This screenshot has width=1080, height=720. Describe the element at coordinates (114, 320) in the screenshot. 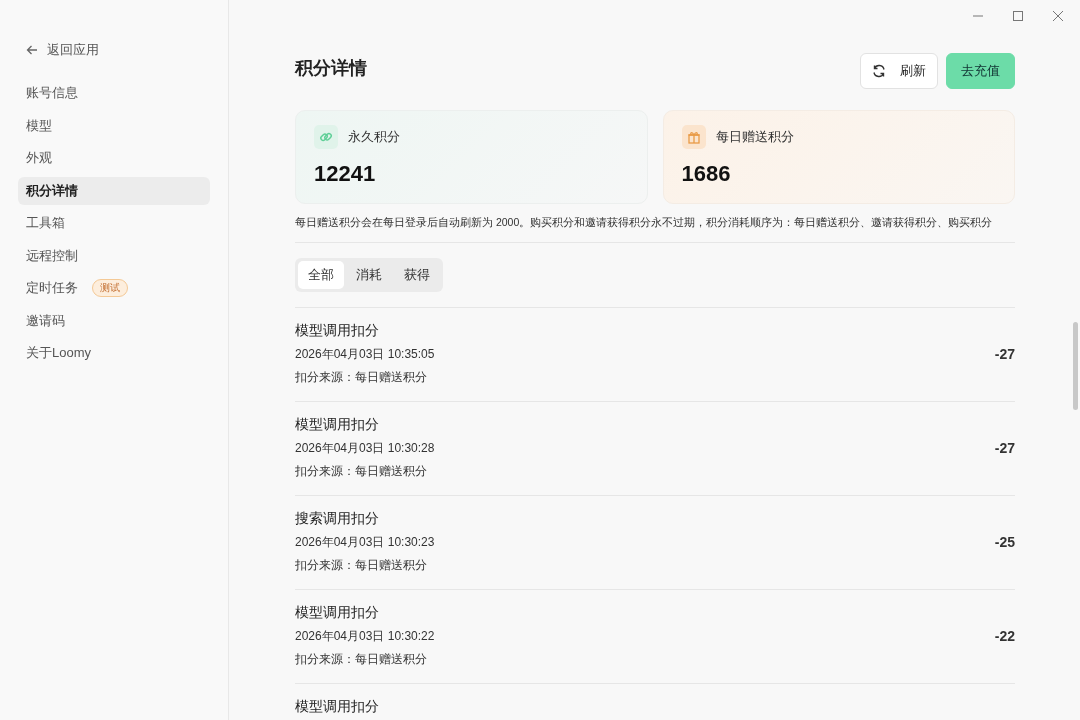

I see `sidebar-item: 邀请码` at that location.